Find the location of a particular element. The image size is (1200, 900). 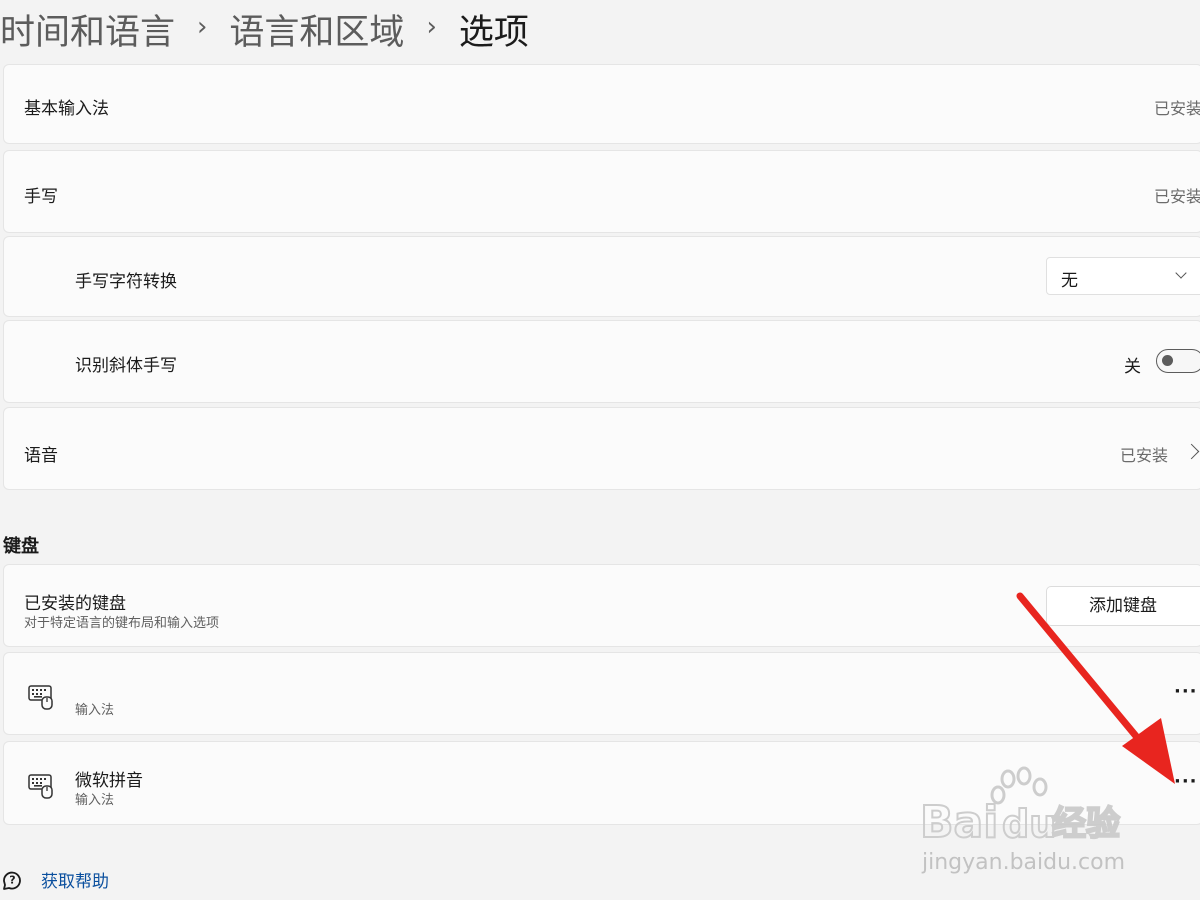

get-help-label: 获取帮助 is located at coordinates (75, 881).